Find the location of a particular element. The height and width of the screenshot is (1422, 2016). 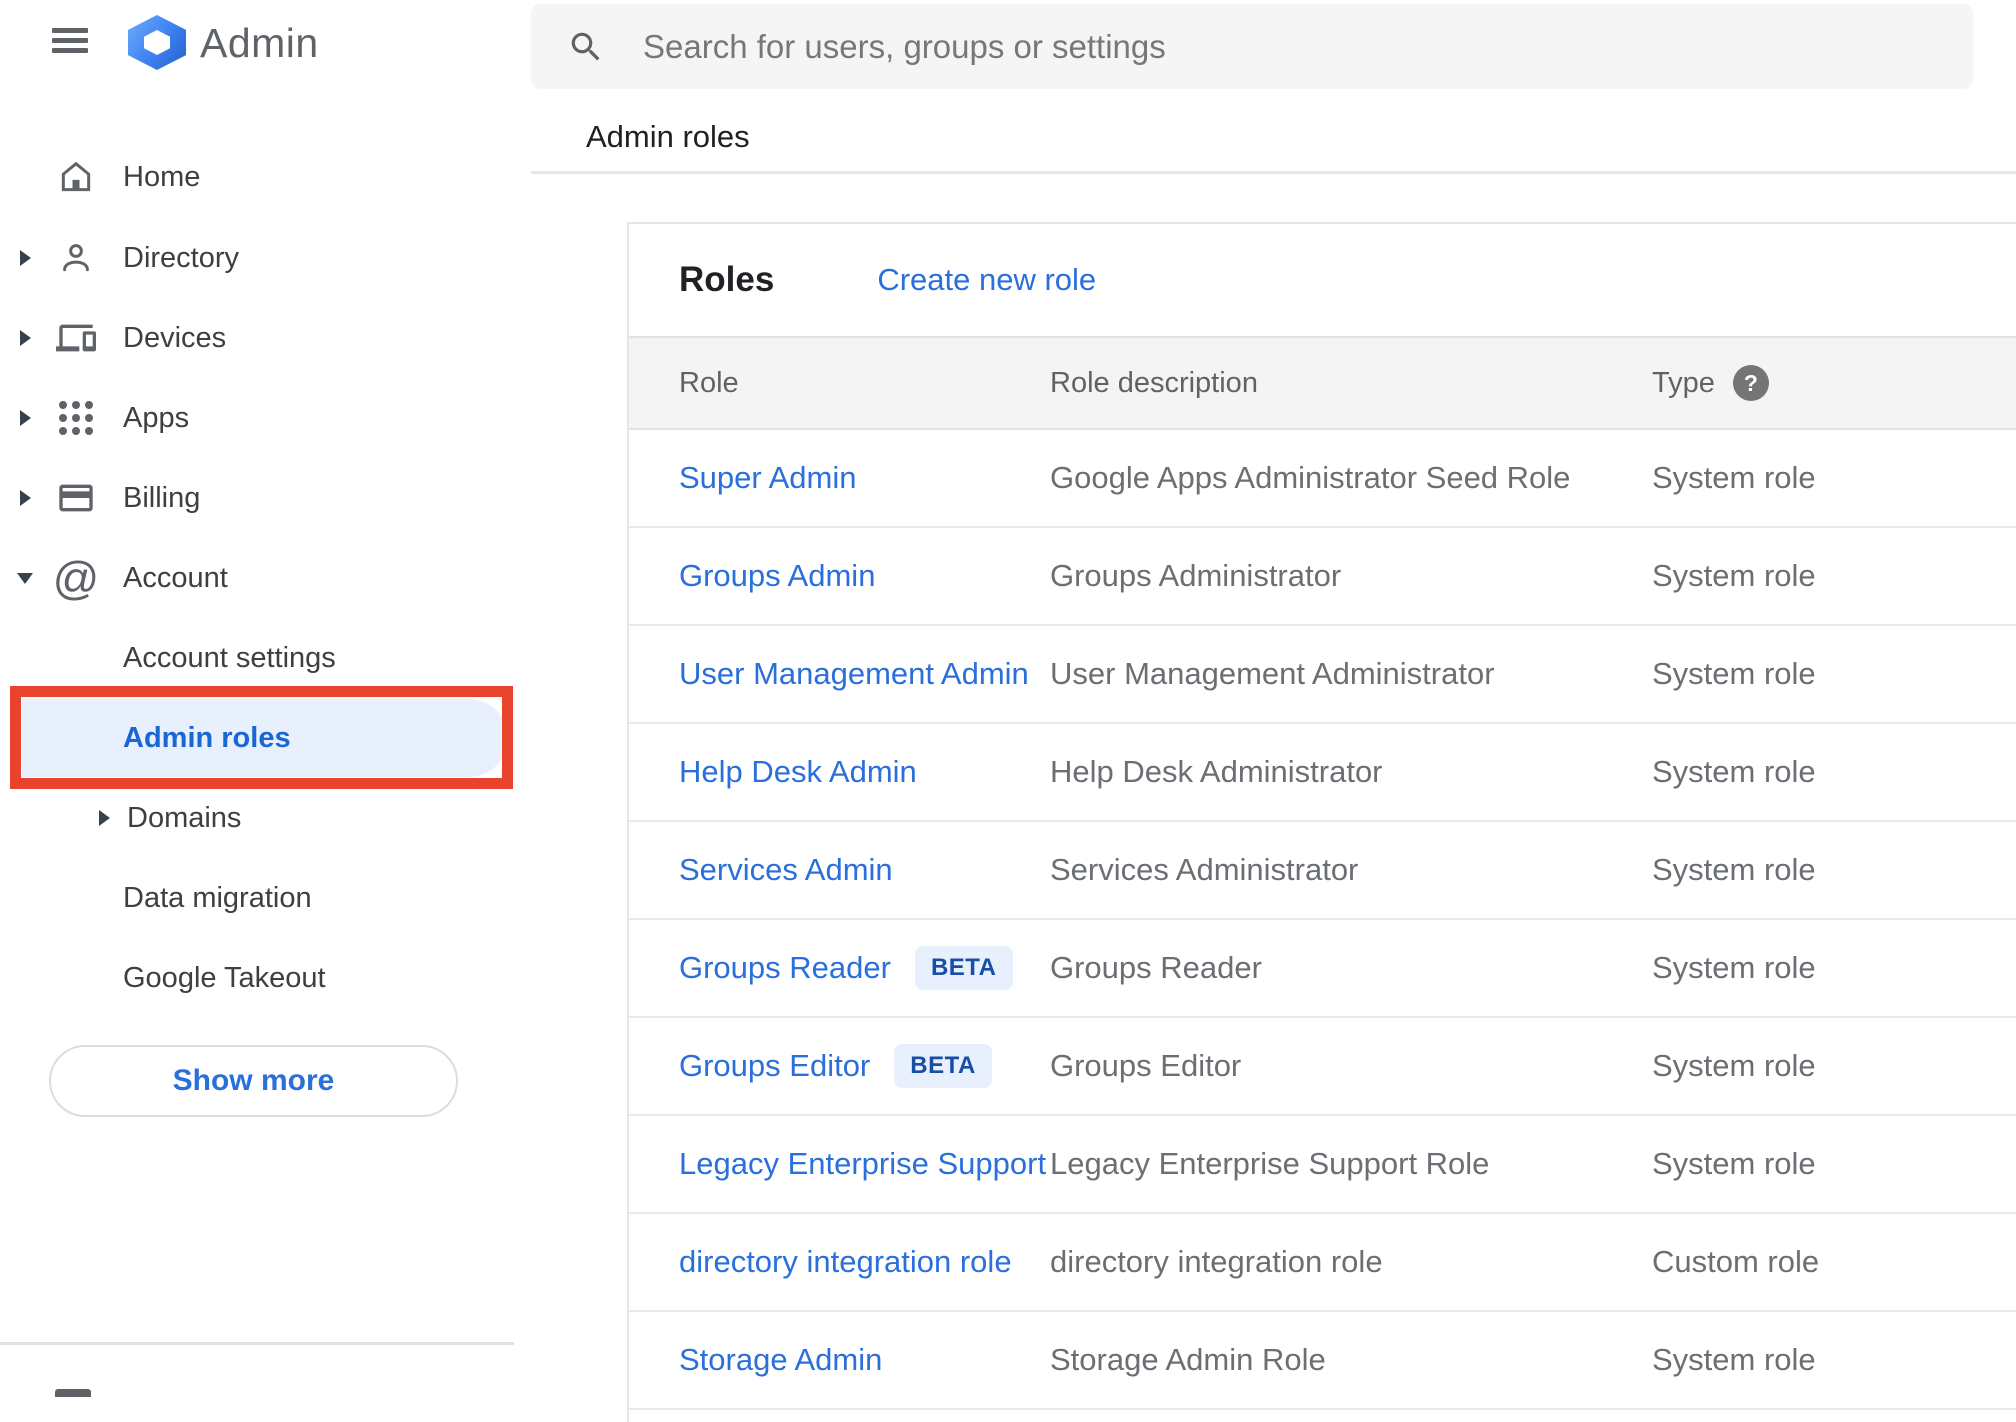

devices-icon is located at coordinates (76, 338).